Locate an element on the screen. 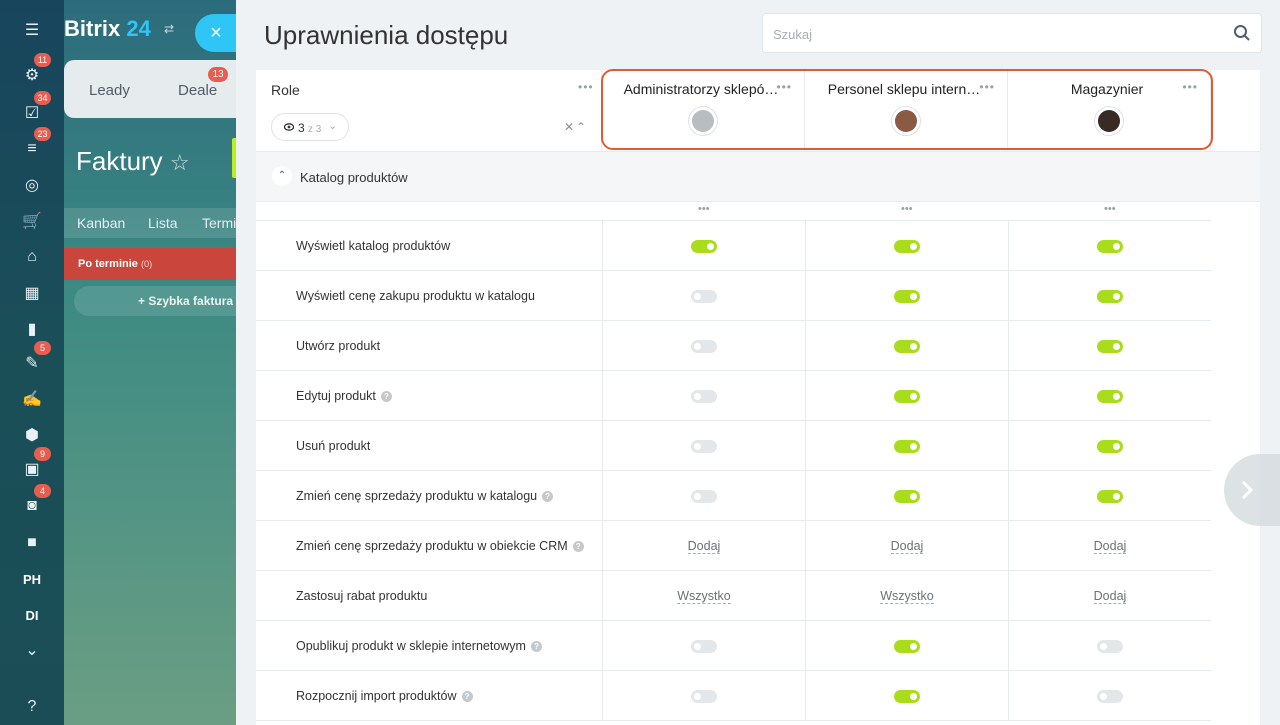 The image size is (1280, 725). permission-cell: Wszystko is located at coordinates (906, 596).